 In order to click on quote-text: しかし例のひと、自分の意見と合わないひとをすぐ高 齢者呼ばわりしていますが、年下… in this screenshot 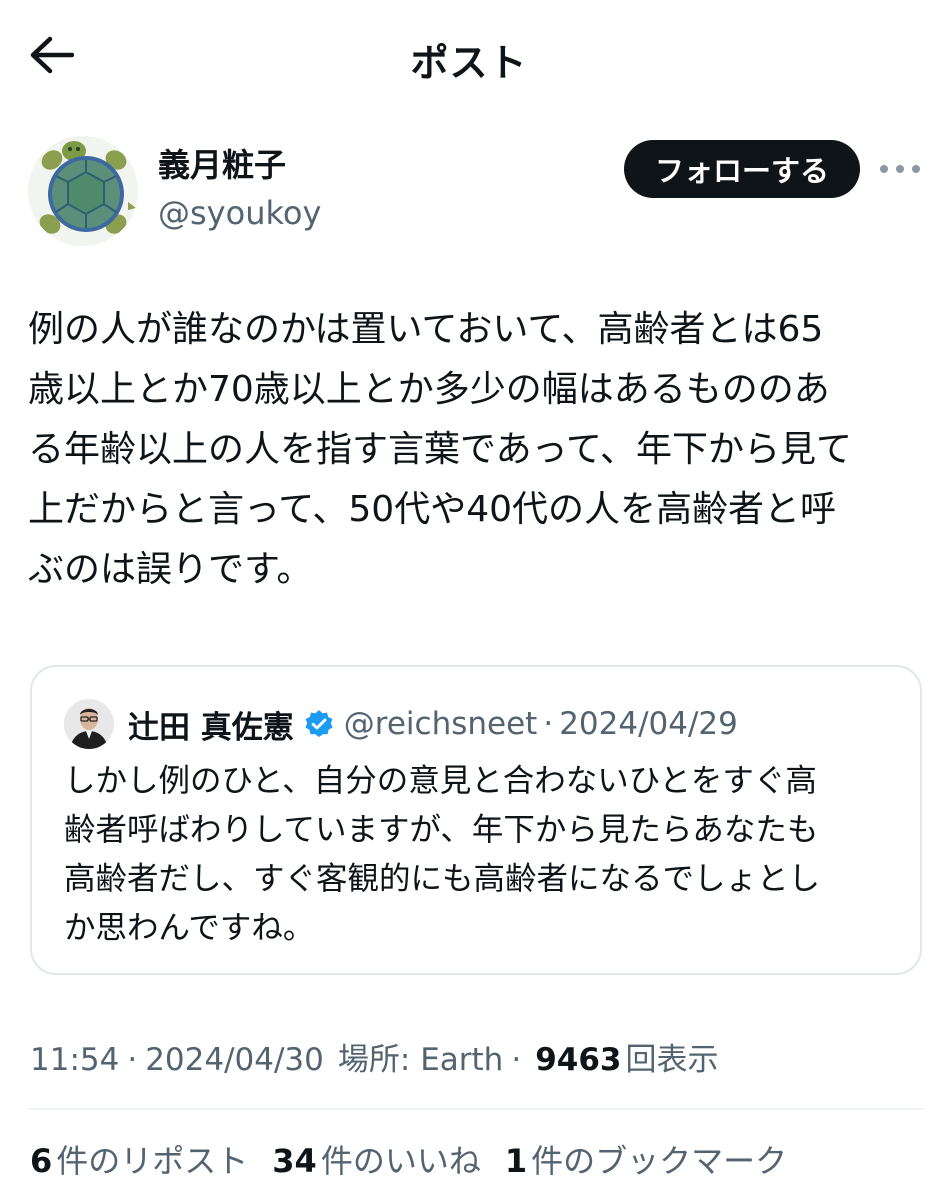, I will do `click(442, 854)`.